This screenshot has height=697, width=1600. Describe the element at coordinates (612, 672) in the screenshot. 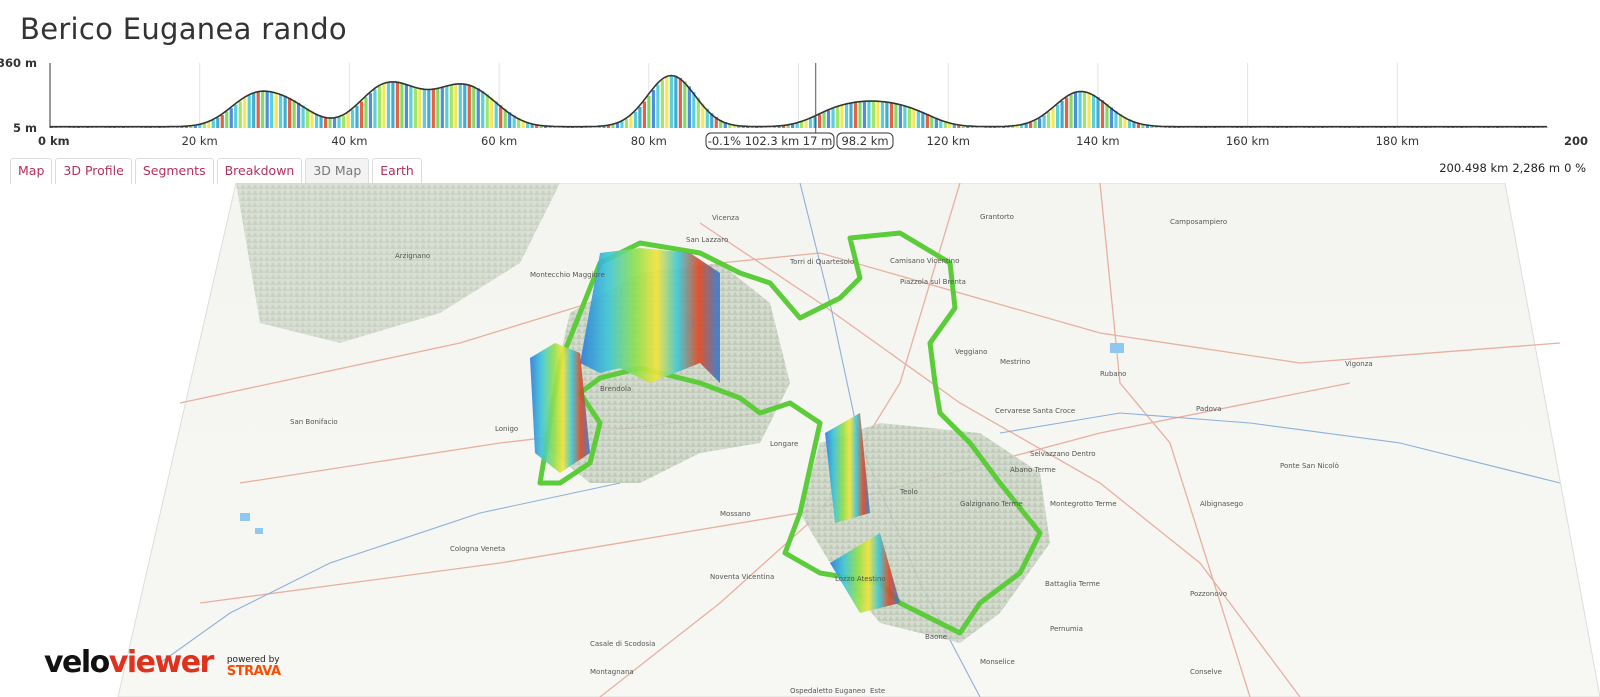

I see `map-place-label: Montagnana` at that location.